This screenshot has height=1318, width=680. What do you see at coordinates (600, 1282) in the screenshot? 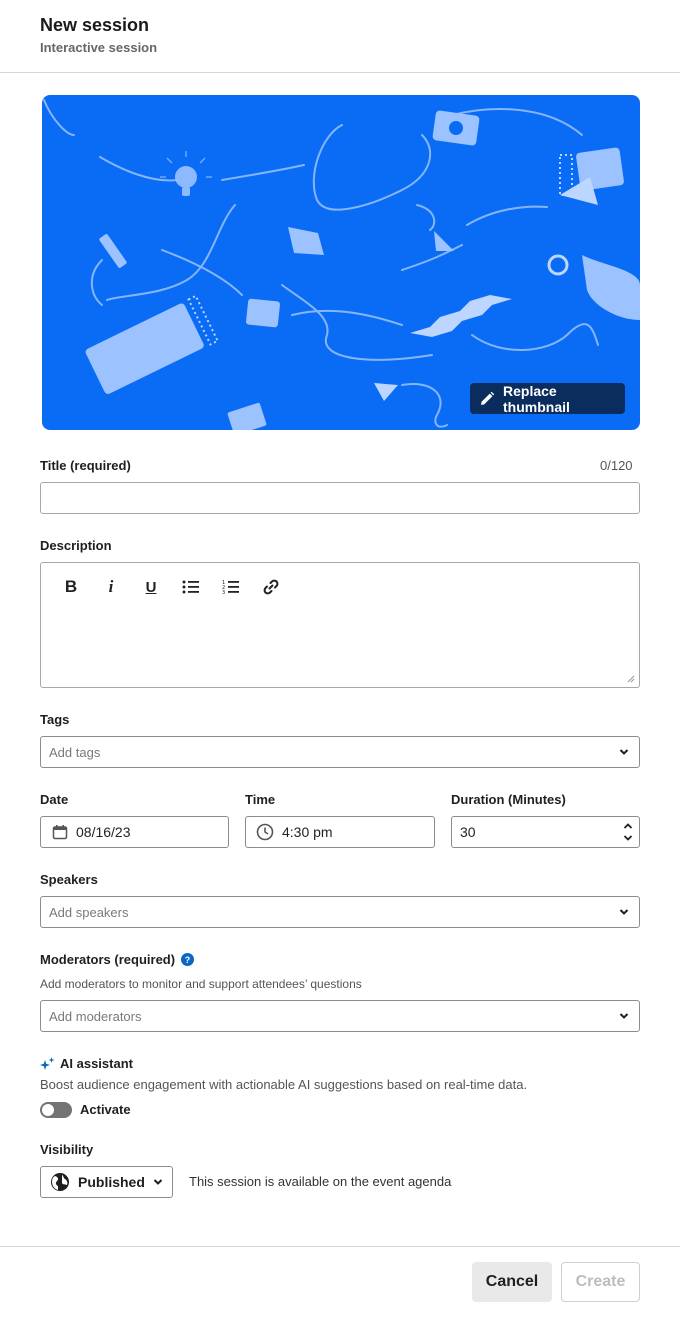
I see `create-button: Create` at bounding box center [600, 1282].